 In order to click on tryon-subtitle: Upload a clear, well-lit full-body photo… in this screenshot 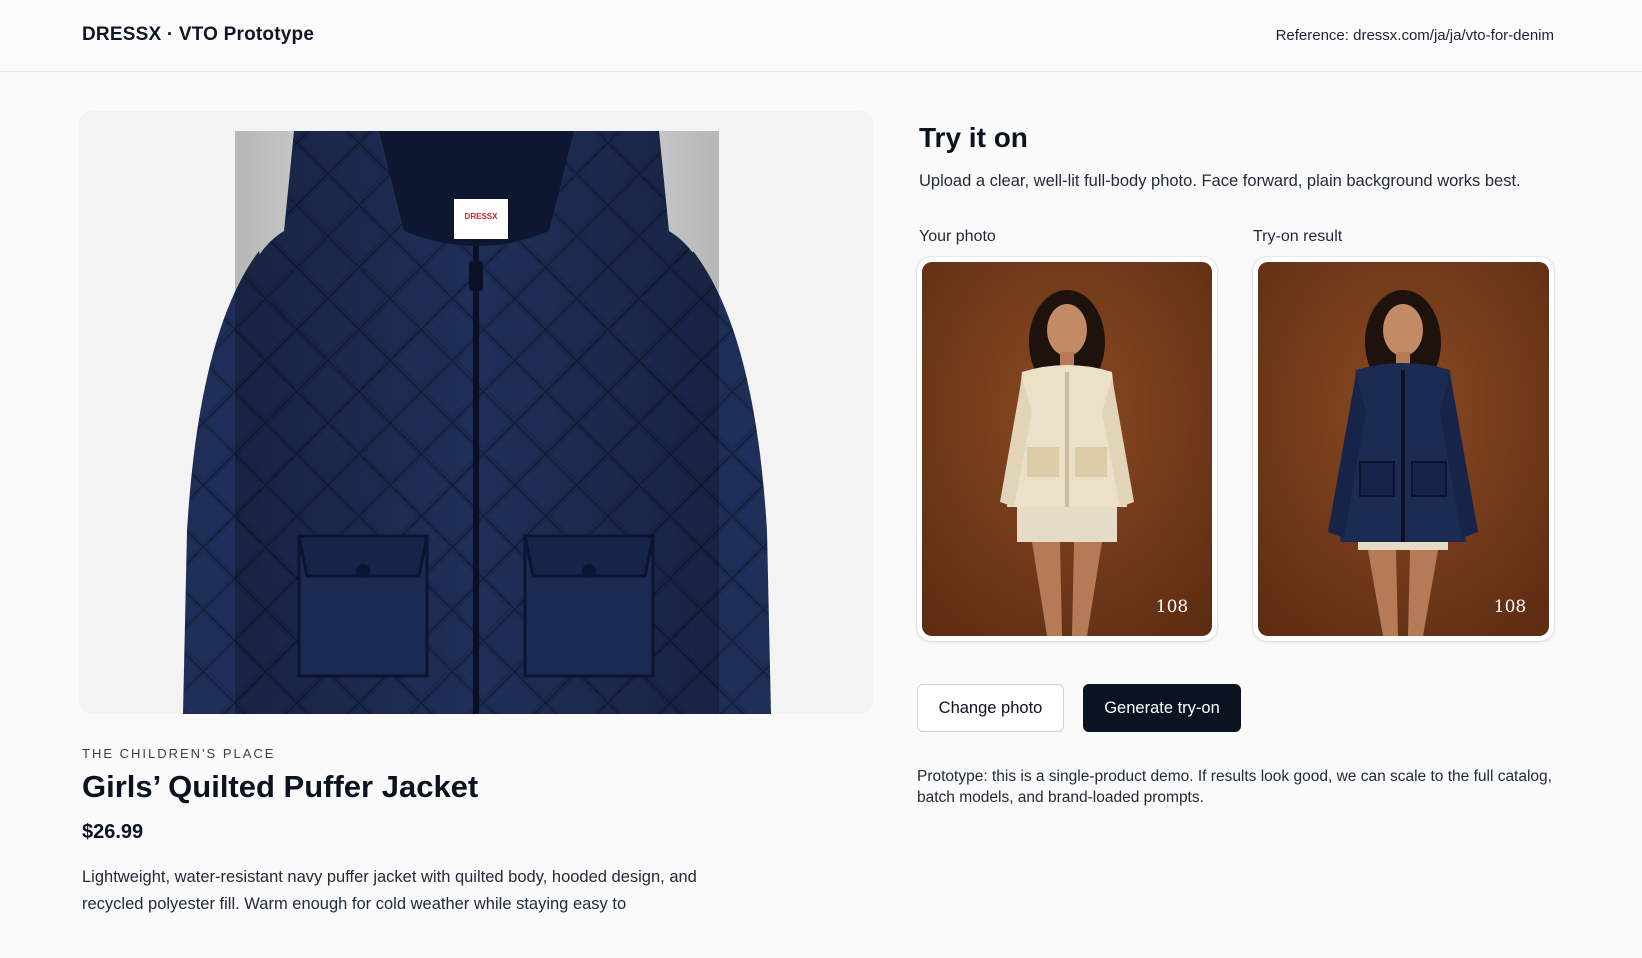, I will do `click(1220, 181)`.